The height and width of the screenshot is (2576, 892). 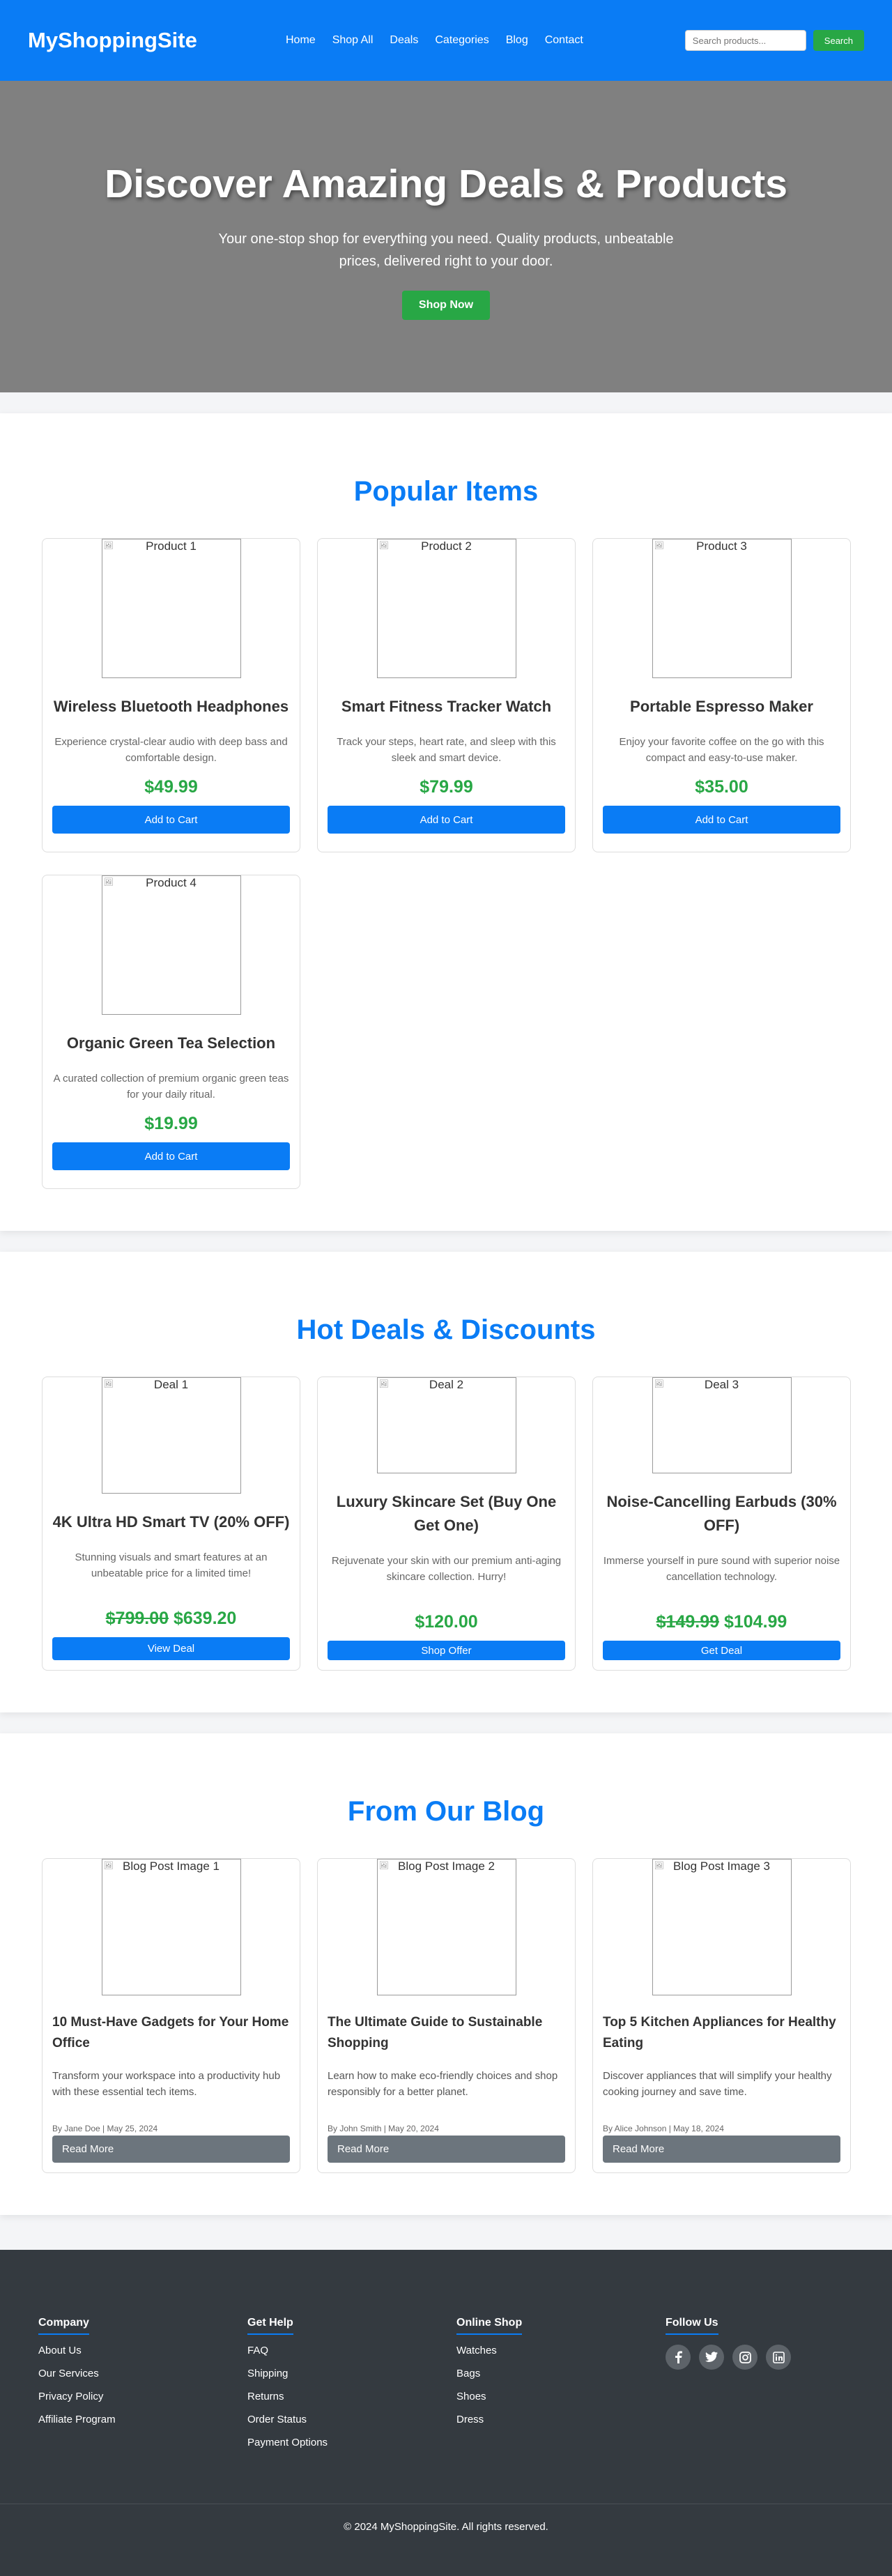 What do you see at coordinates (745, 2357) in the screenshot?
I see `instagram-icon` at bounding box center [745, 2357].